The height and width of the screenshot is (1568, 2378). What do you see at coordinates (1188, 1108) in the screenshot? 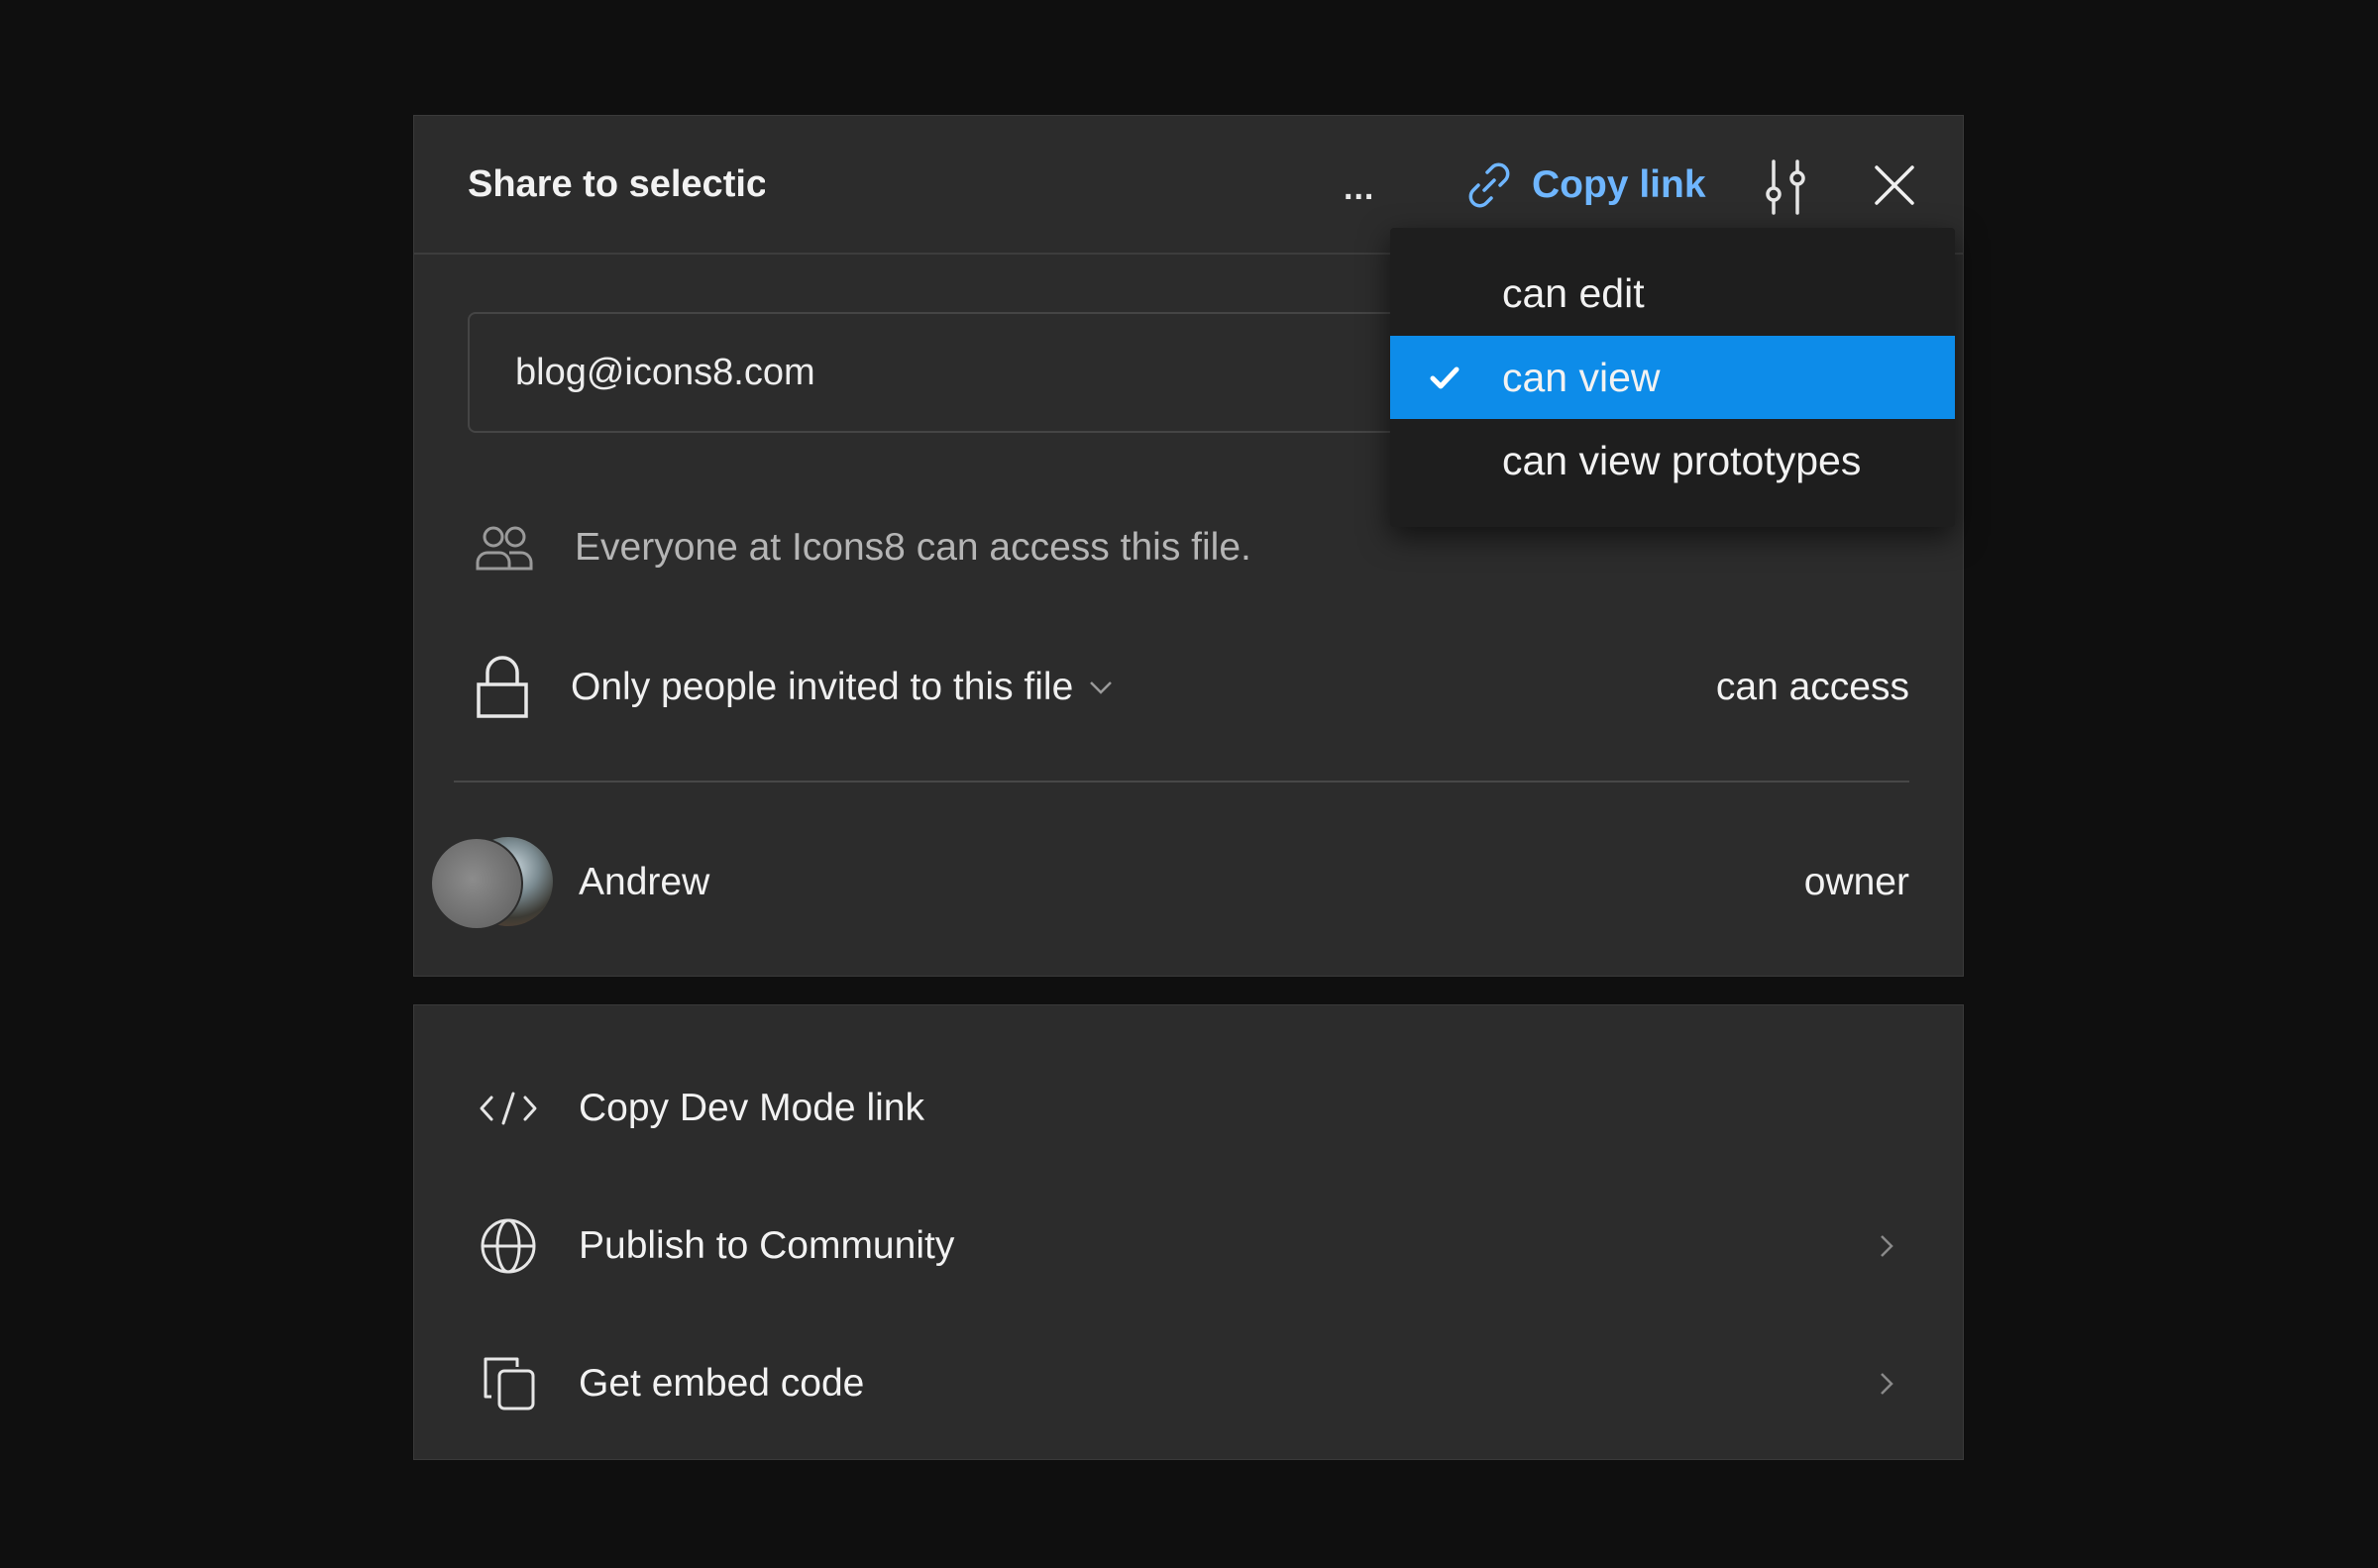
I see `copy-dev-mode-link-item: Copy Dev Mode link` at bounding box center [1188, 1108].